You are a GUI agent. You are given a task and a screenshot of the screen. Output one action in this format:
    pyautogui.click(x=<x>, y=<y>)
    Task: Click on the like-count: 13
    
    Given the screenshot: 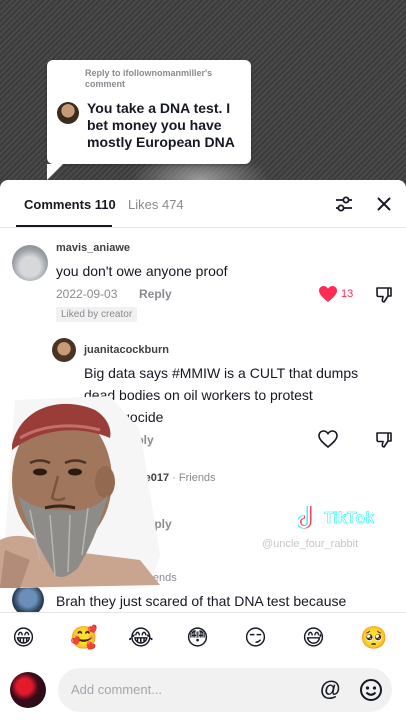 What is the action you would take?
    pyautogui.click(x=347, y=294)
    